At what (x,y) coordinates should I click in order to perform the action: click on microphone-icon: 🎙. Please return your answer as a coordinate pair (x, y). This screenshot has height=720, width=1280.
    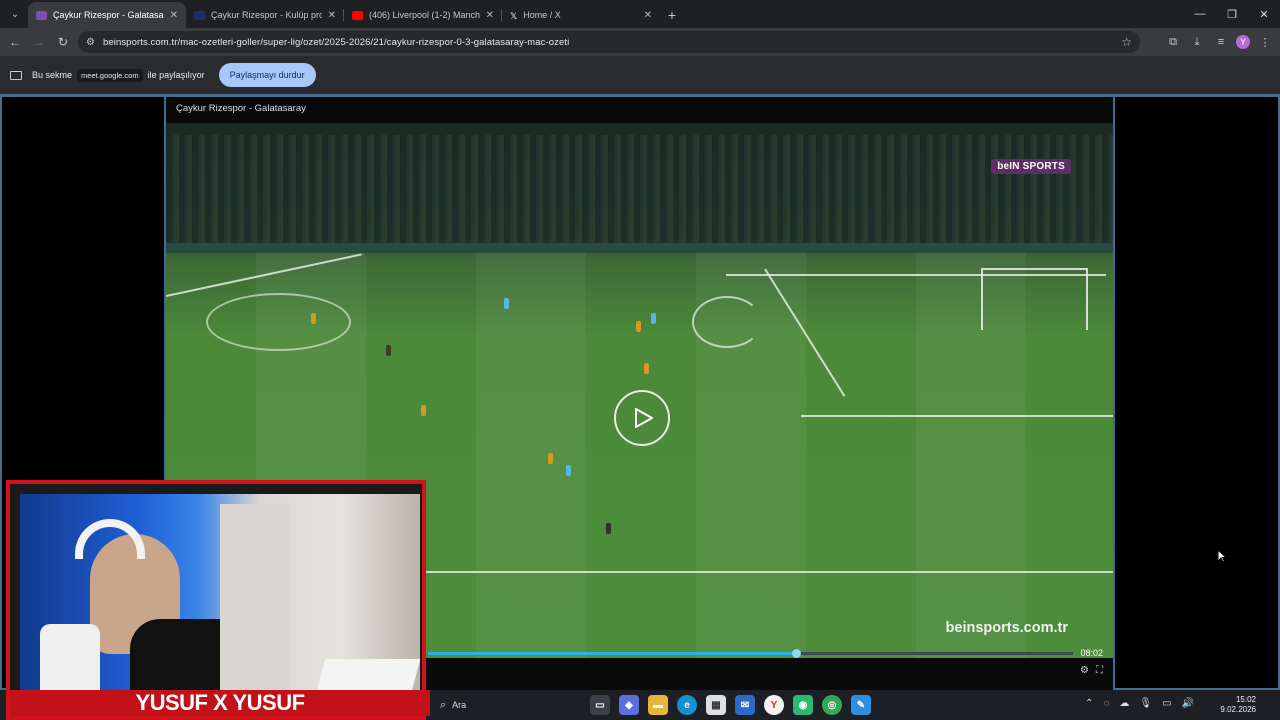
    Looking at the image, I should click on (1145, 703).